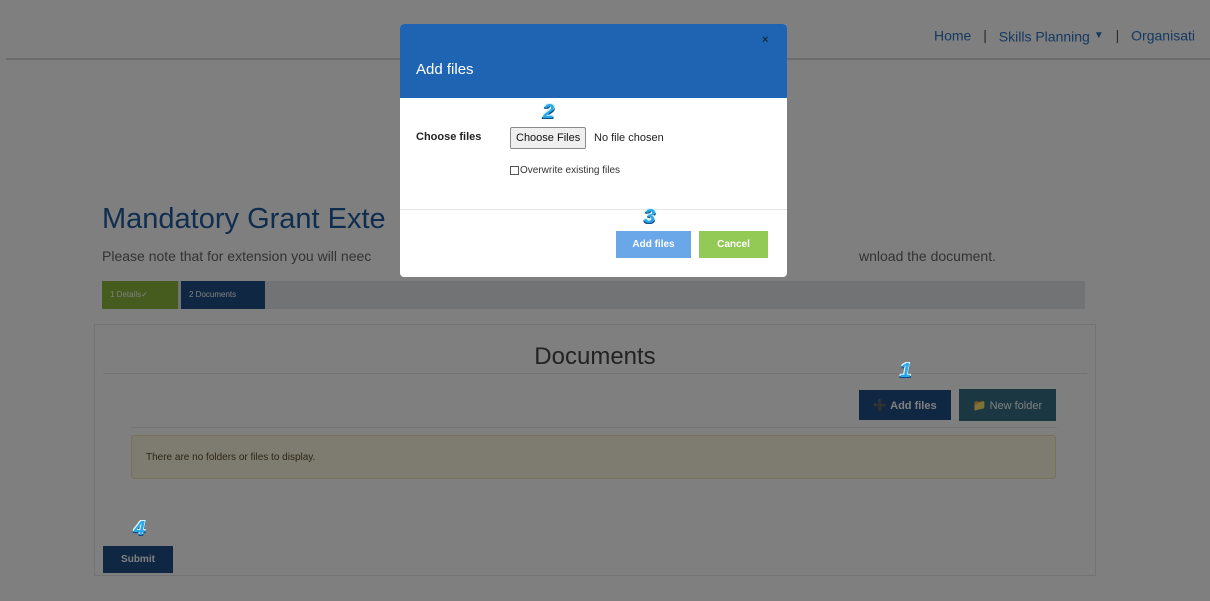  I want to click on modal-header: Add files ×, so click(593, 61).